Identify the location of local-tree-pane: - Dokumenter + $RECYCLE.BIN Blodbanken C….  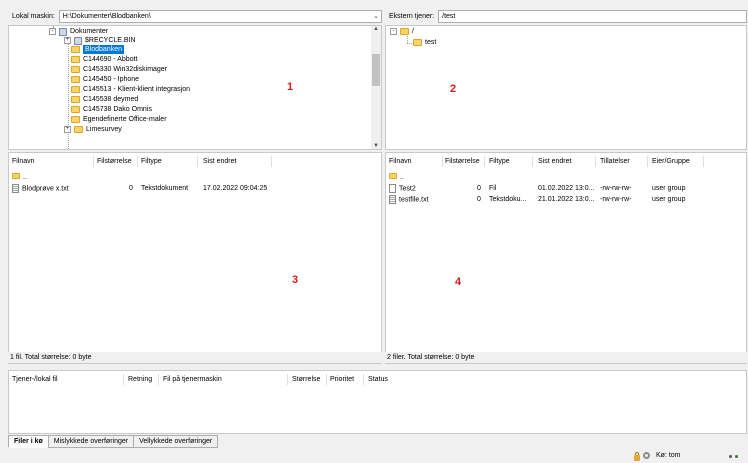
(195, 87).